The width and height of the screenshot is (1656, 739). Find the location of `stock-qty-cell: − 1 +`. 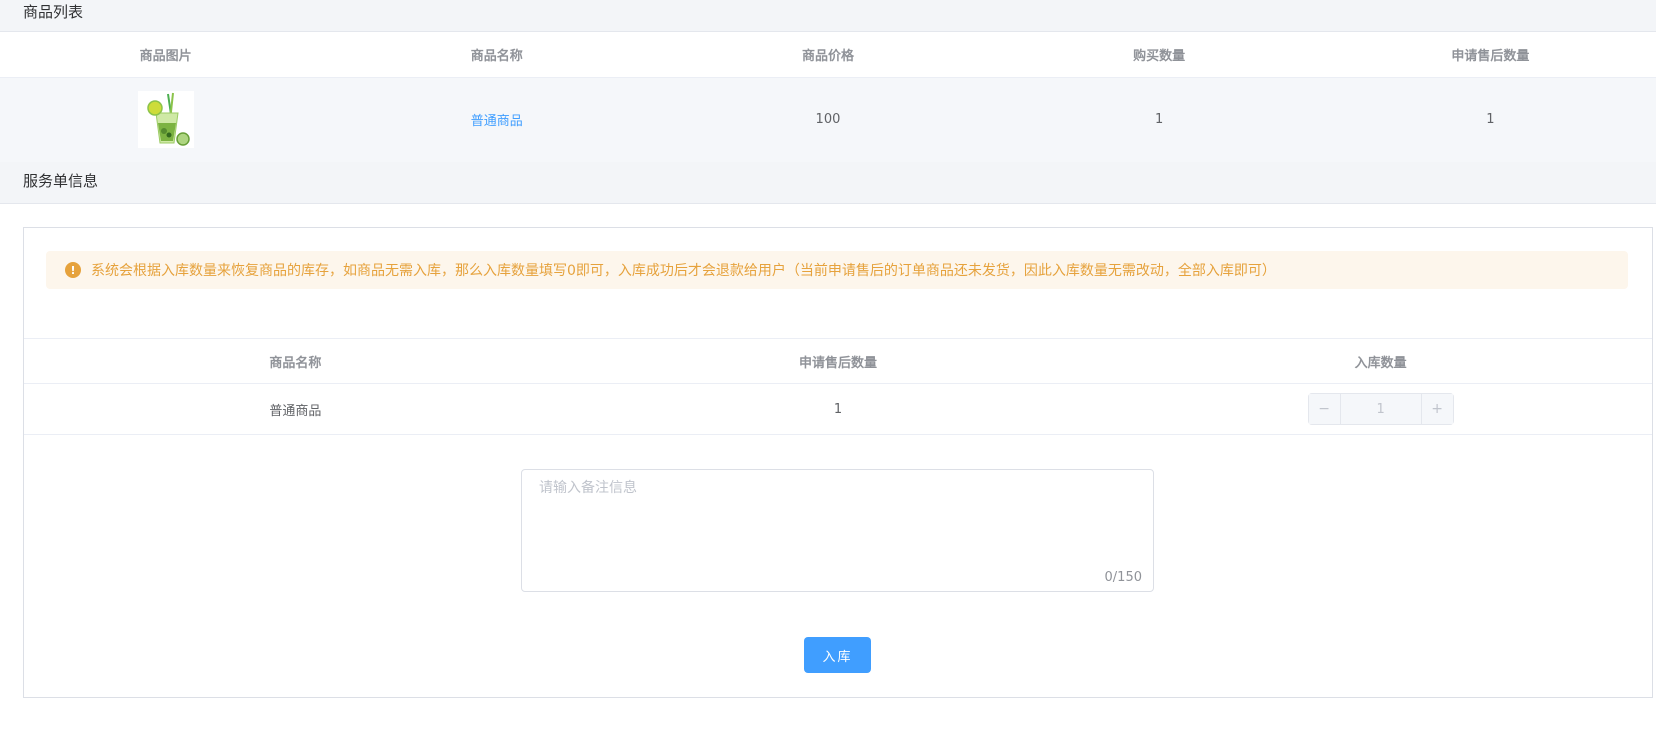

stock-qty-cell: − 1 + is located at coordinates (1380, 409).